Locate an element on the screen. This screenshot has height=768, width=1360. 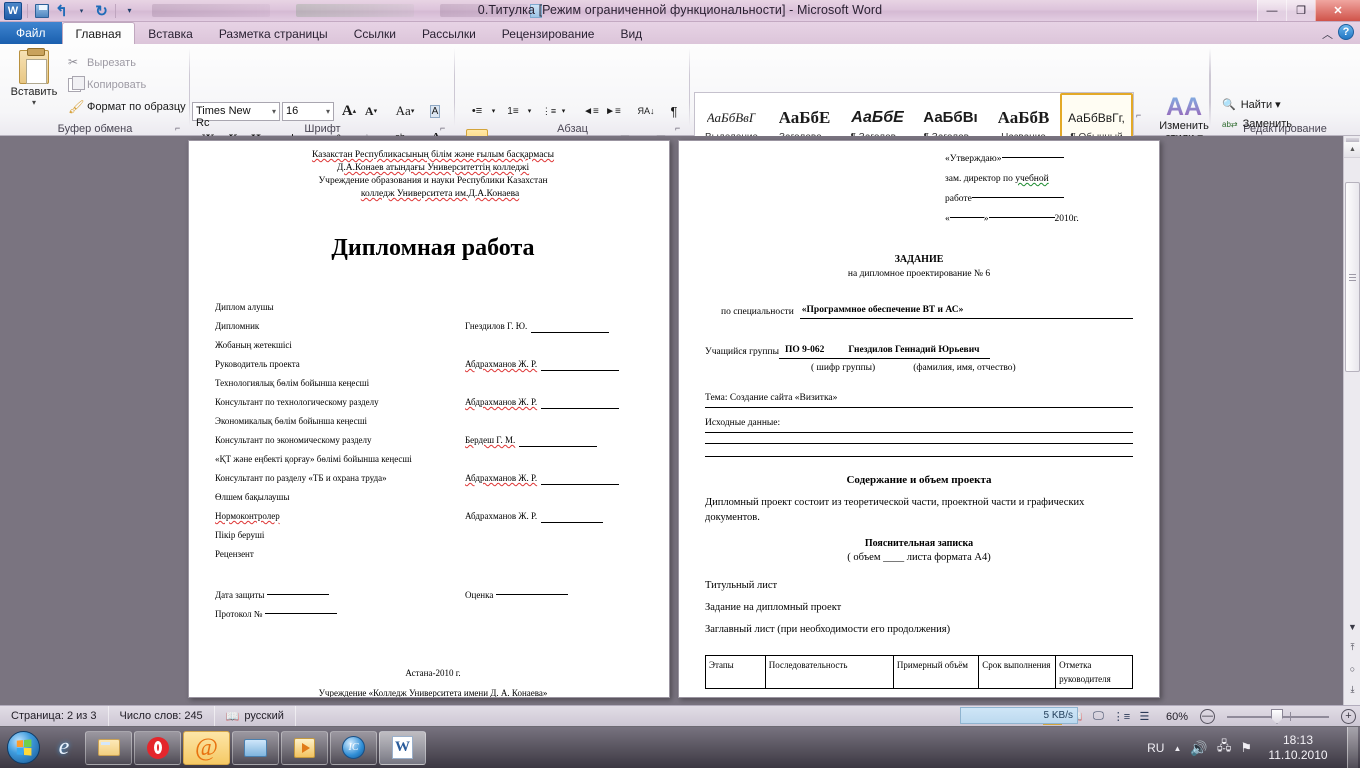
font-name-input: Times New Rc ▾ is located at coordinates (236, 115).